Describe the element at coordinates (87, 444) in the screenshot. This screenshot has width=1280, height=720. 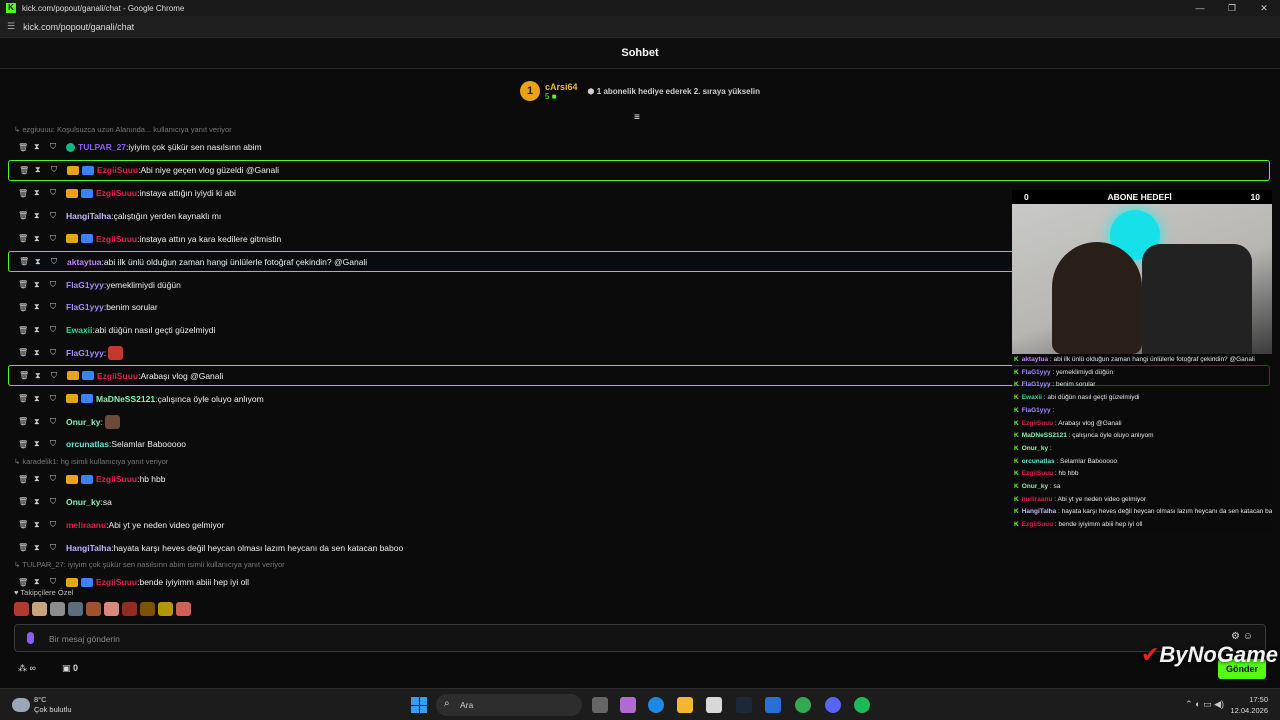
I see `chat-username: orcunatlas` at that location.